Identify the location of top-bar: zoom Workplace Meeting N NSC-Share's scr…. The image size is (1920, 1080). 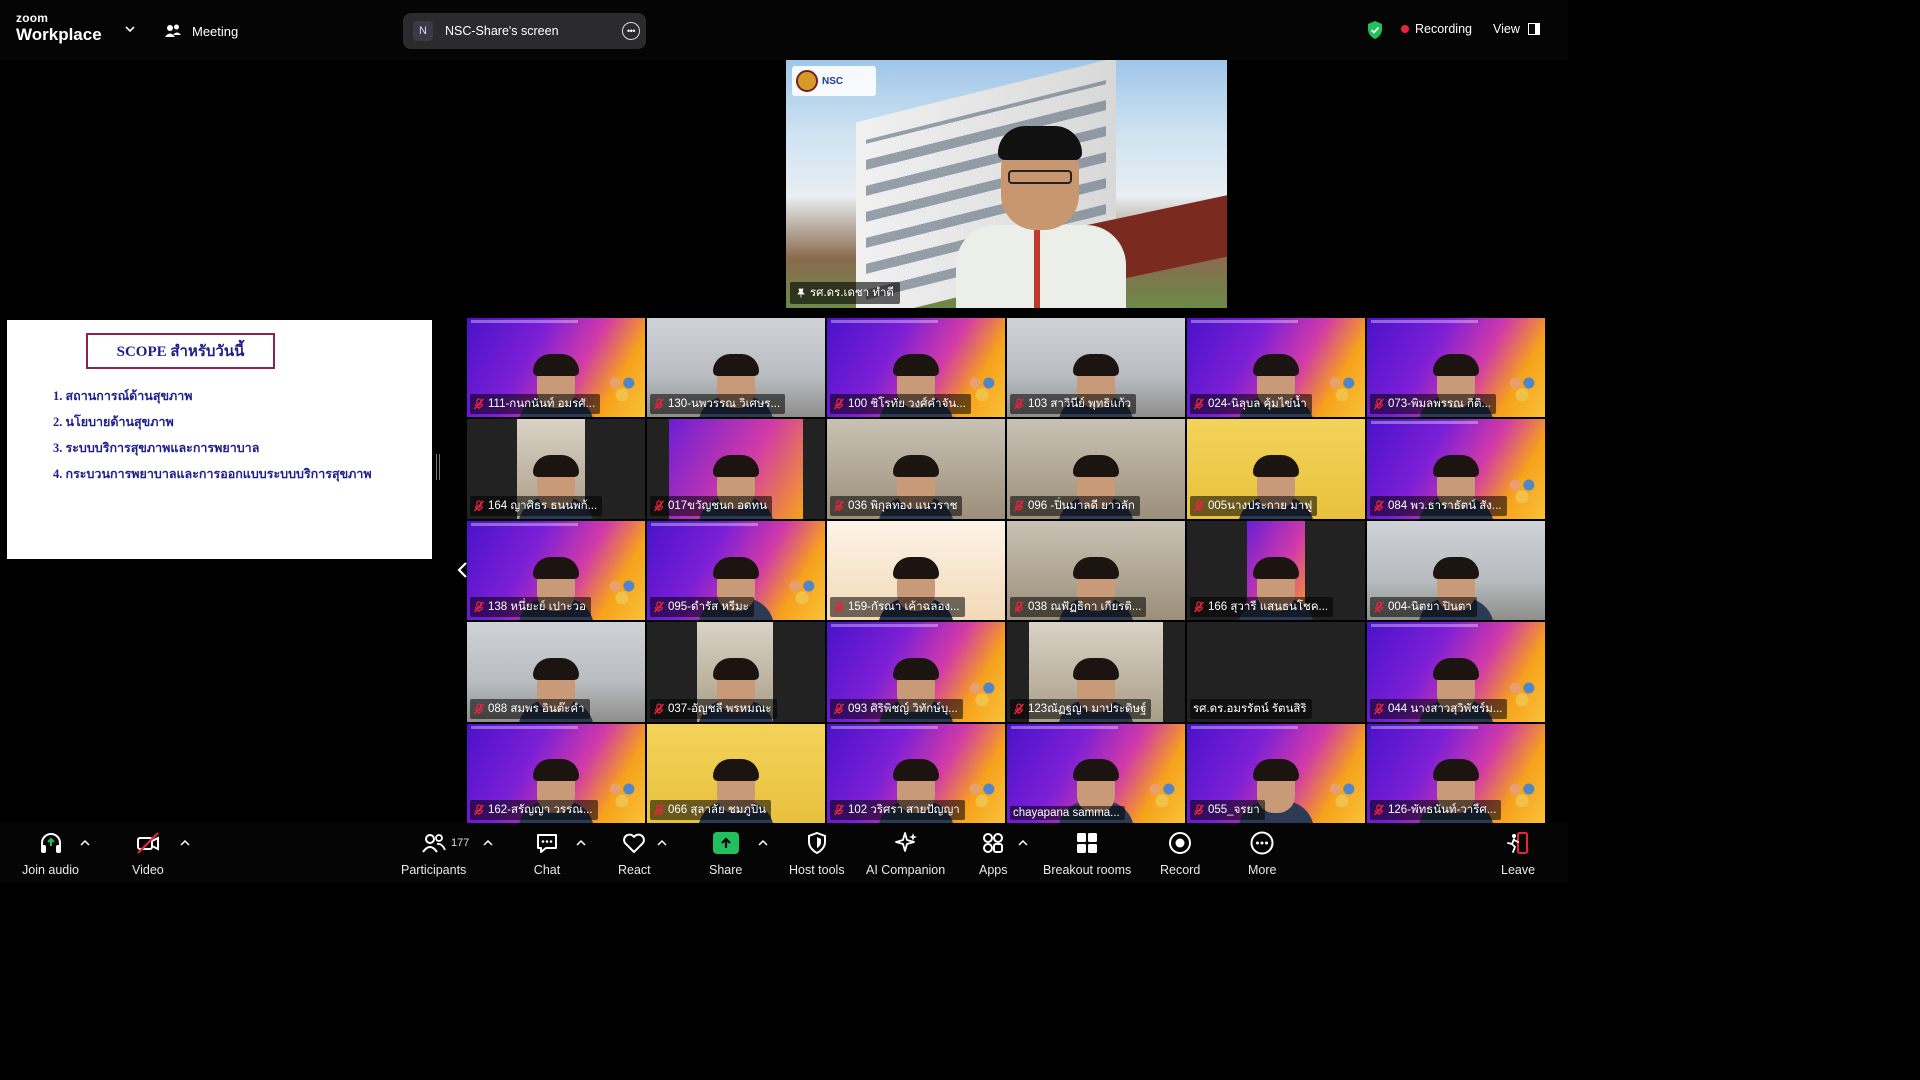
(784, 30).